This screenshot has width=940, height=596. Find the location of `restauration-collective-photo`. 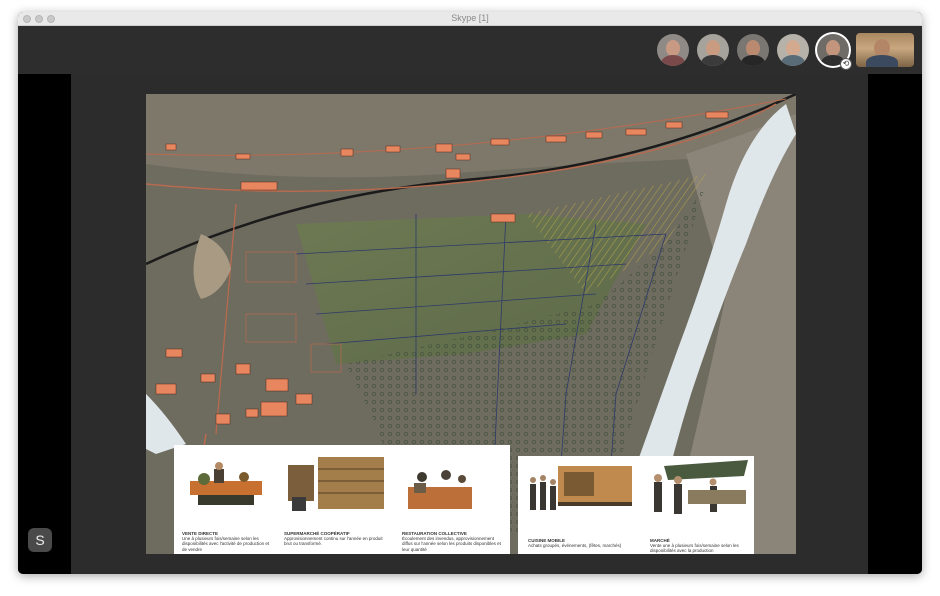

restauration-collective-photo is located at coordinates (440, 489).